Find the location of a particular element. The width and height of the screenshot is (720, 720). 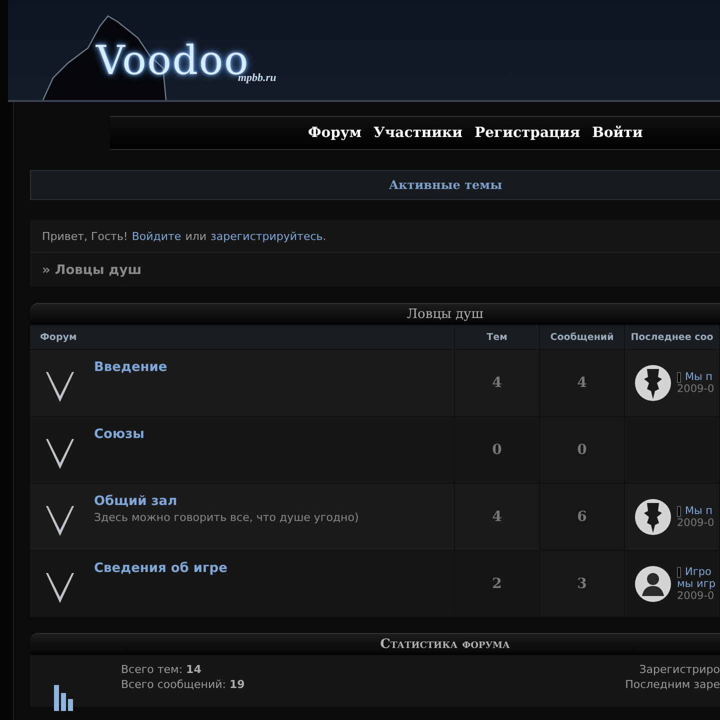

stat-text: Всего тем: 14 is located at coordinates (161, 669).